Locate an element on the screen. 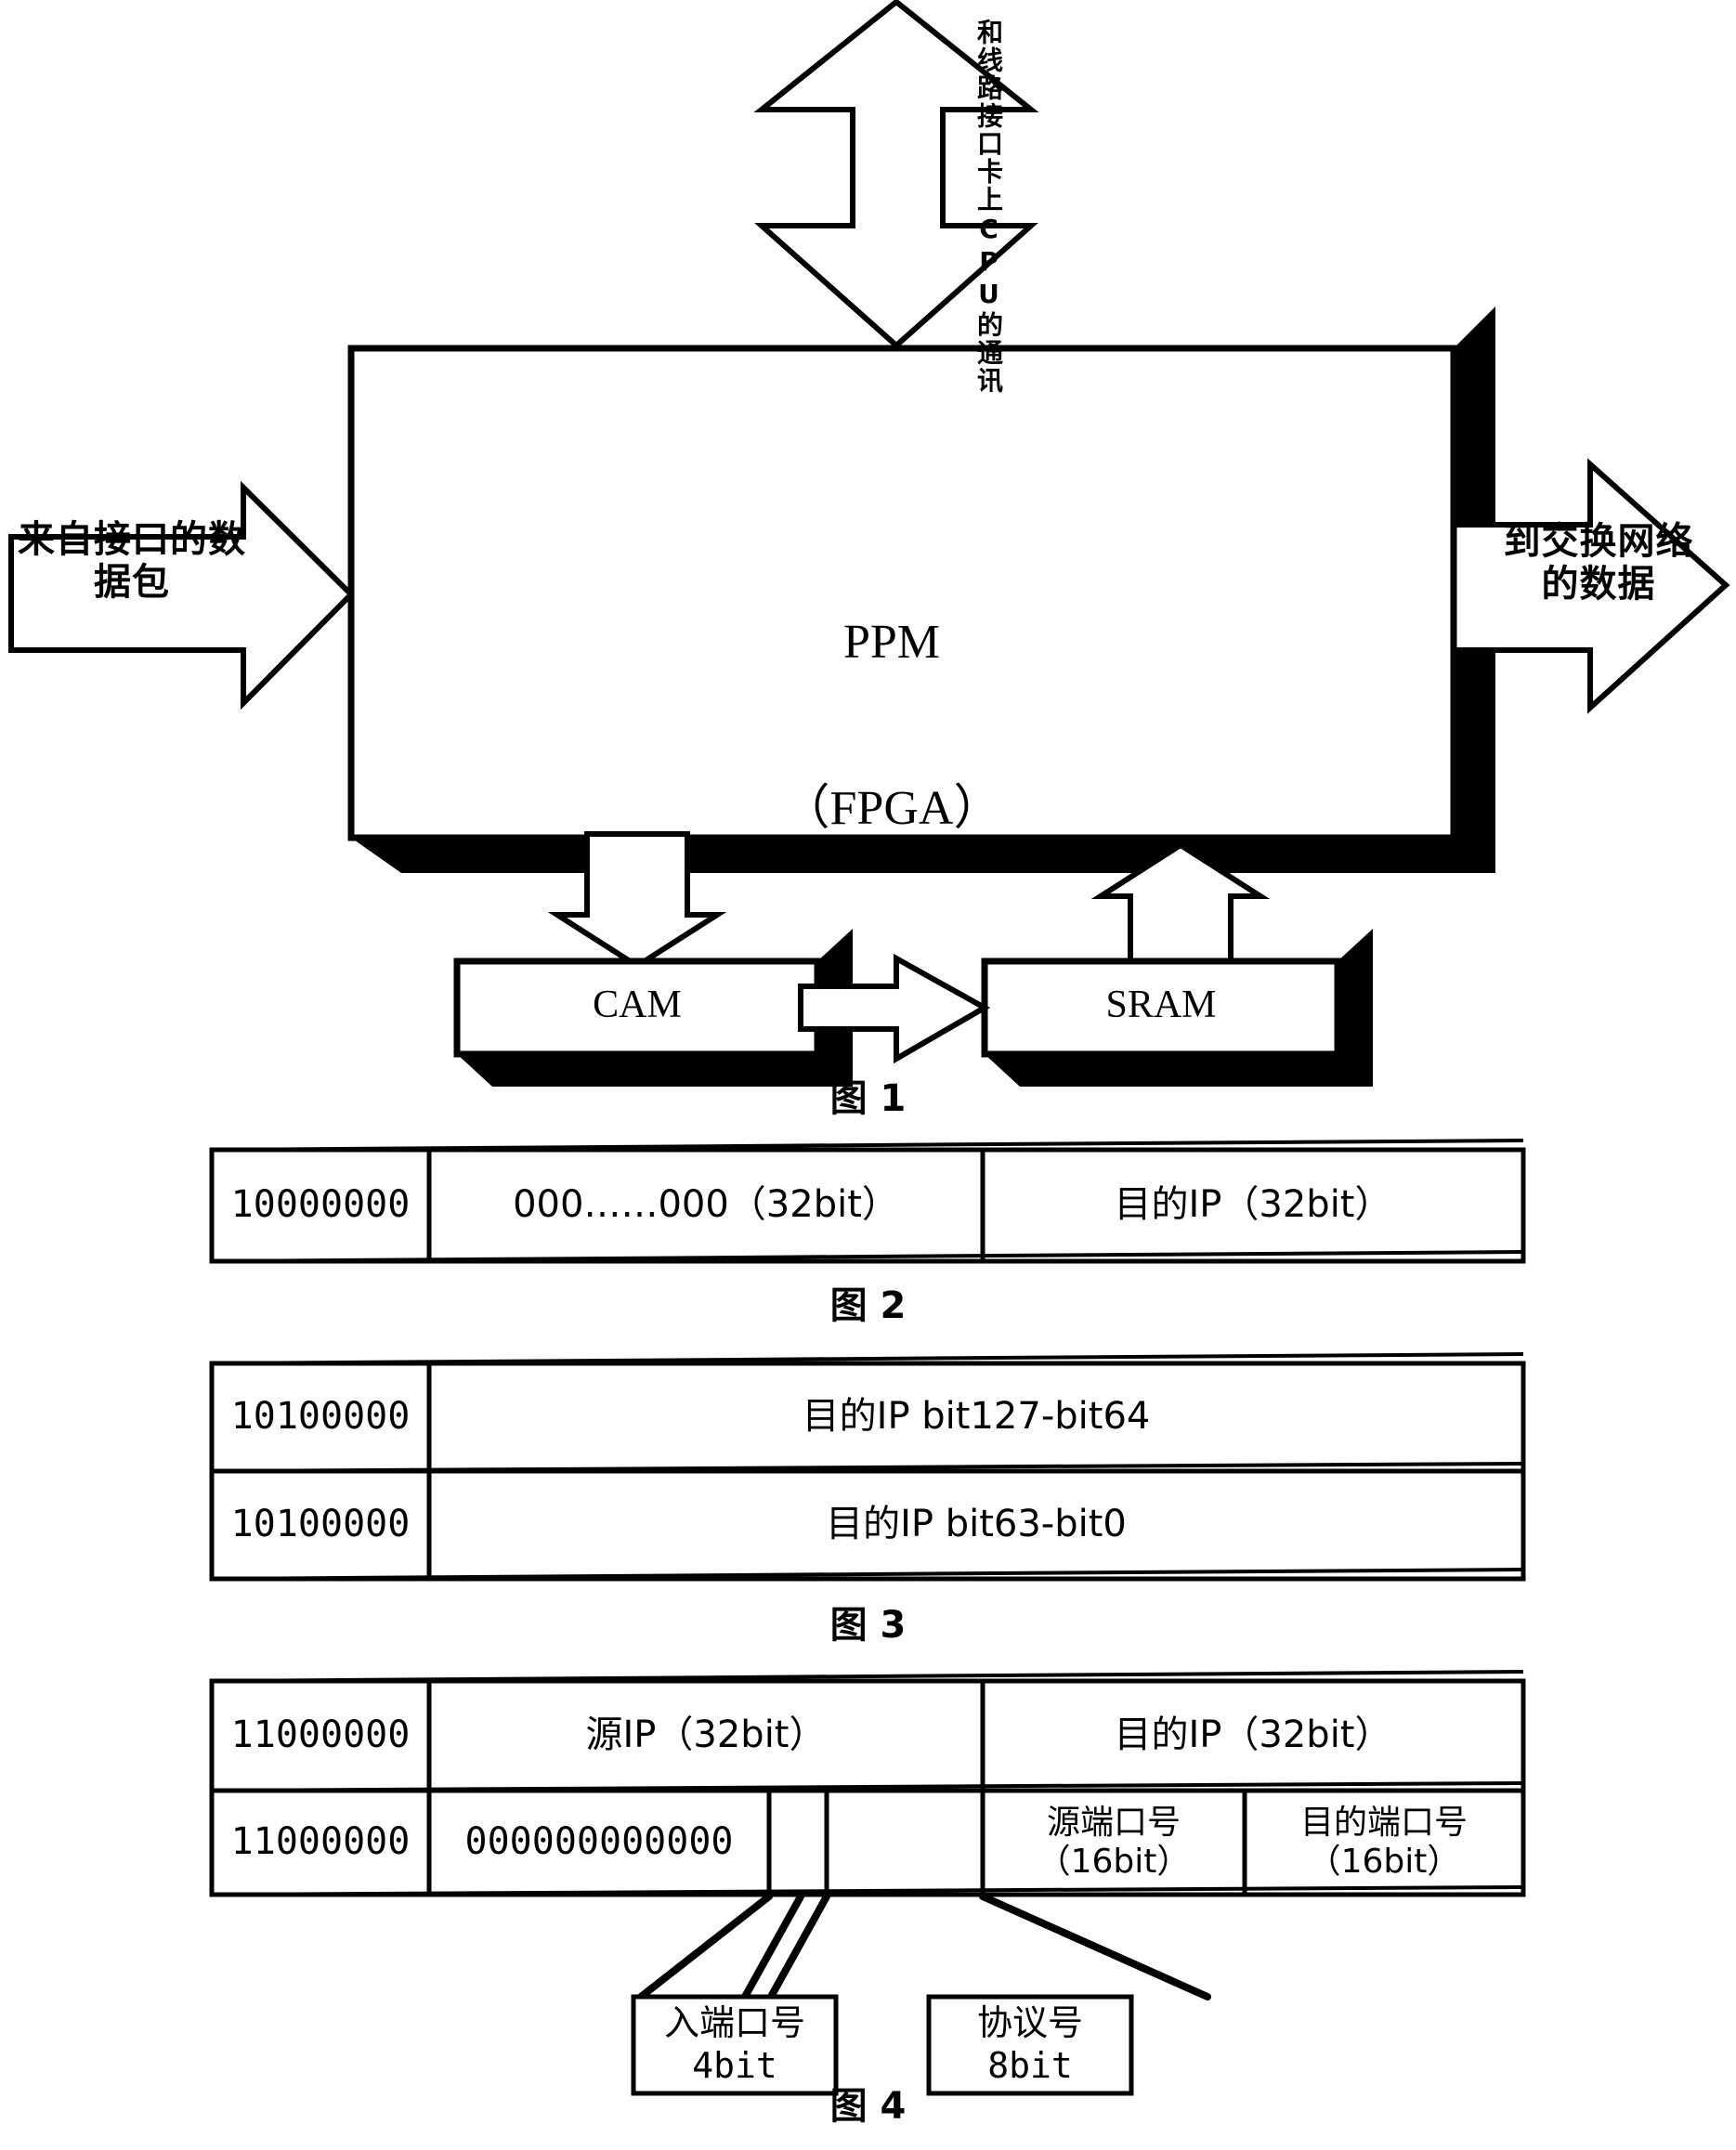 Image resolution: width=1736 pixels, height=2150 pixels. fig4-cell-flag-row2: 11000000 is located at coordinates (320, 1842).